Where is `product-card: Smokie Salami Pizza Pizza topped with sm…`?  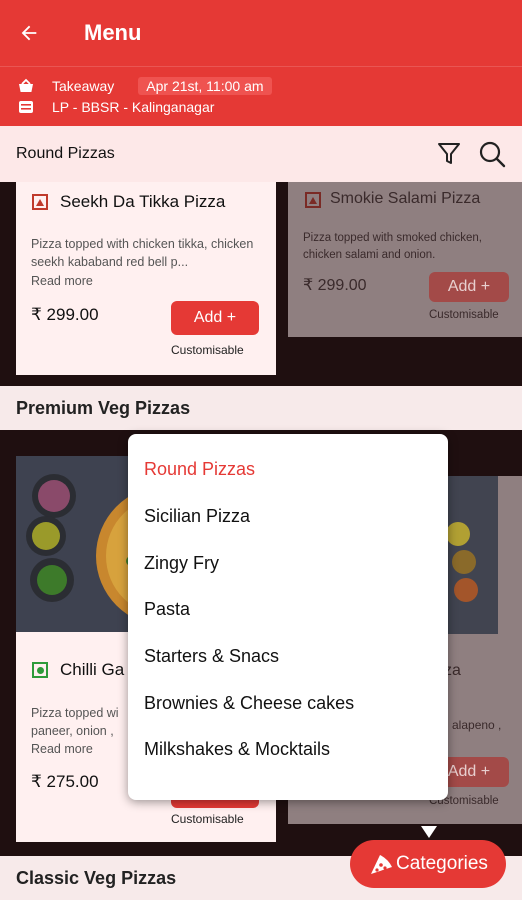 product-card: Smokie Salami Pizza Pizza topped with sm… is located at coordinates (405, 259).